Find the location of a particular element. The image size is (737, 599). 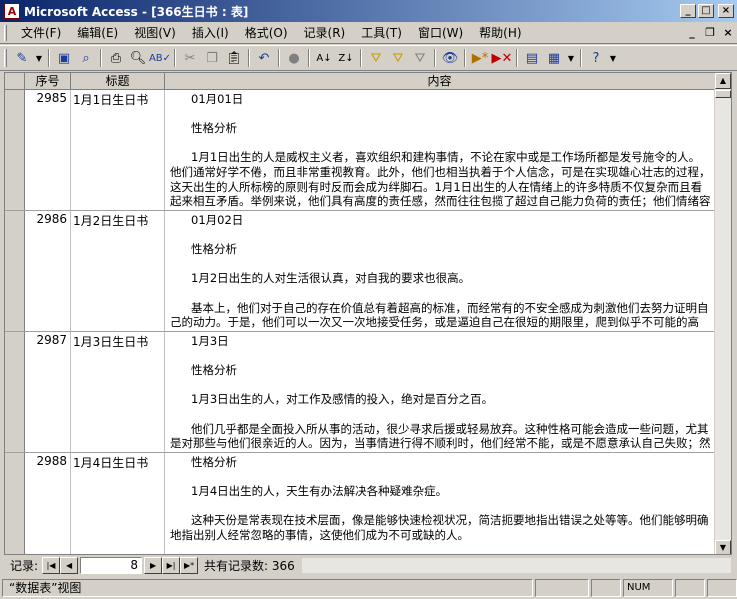

content-paragraph: 1月4日出生的人，天生有办法解决各种疑难杂症。 is located at coordinates (319, 491).